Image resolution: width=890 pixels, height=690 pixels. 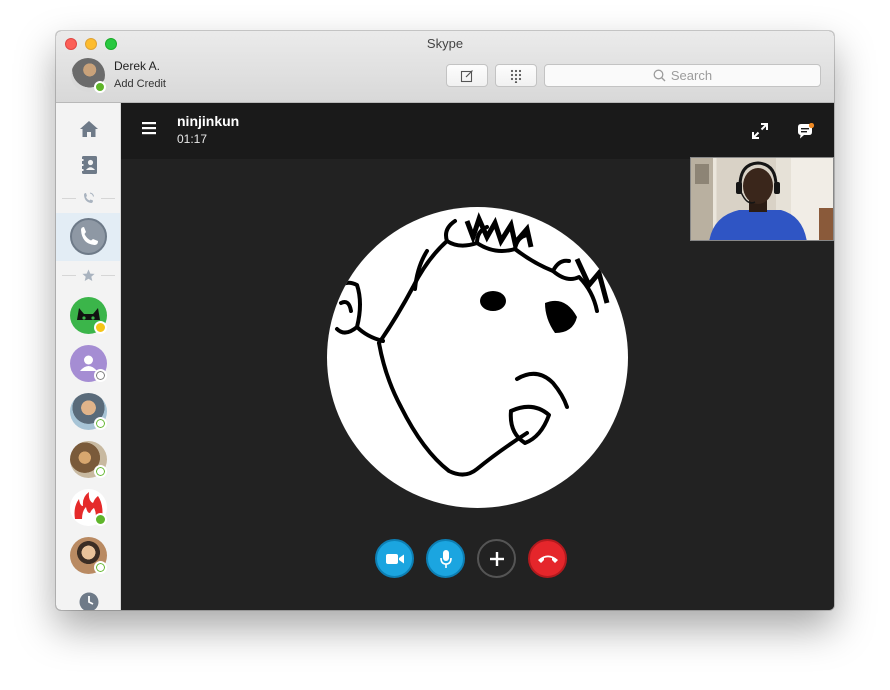 I want to click on recent-calls-icon, so click(x=89, y=197).